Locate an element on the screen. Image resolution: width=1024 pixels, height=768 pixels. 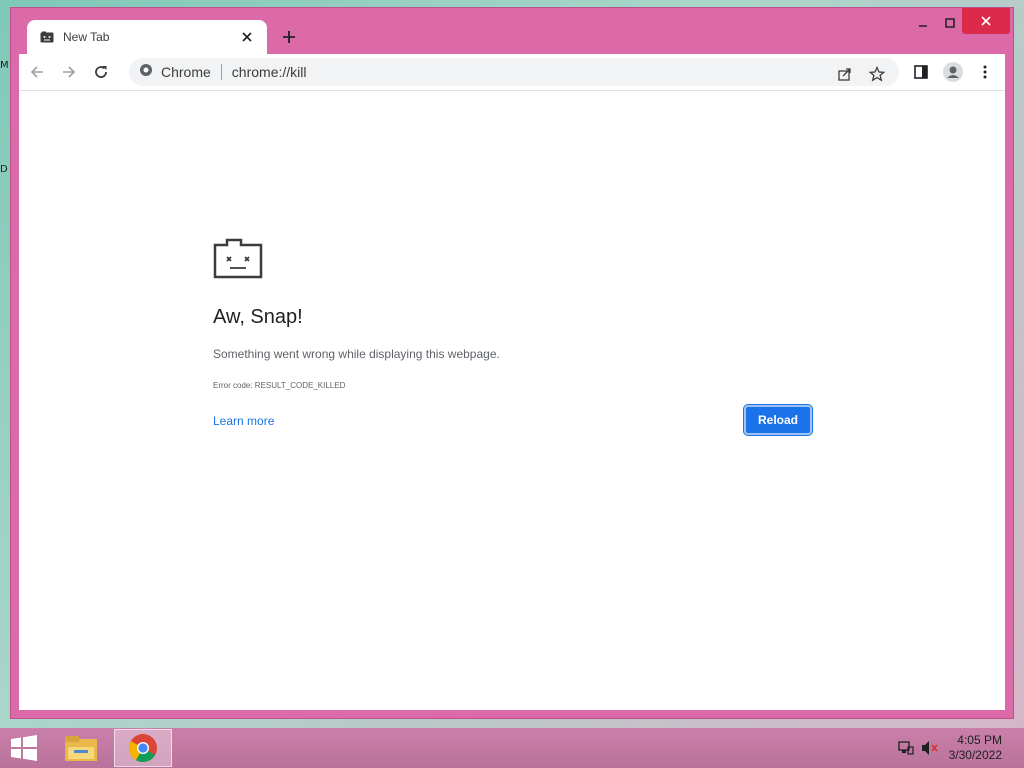
title-bar: New Tab is located at coordinates (512, 31).